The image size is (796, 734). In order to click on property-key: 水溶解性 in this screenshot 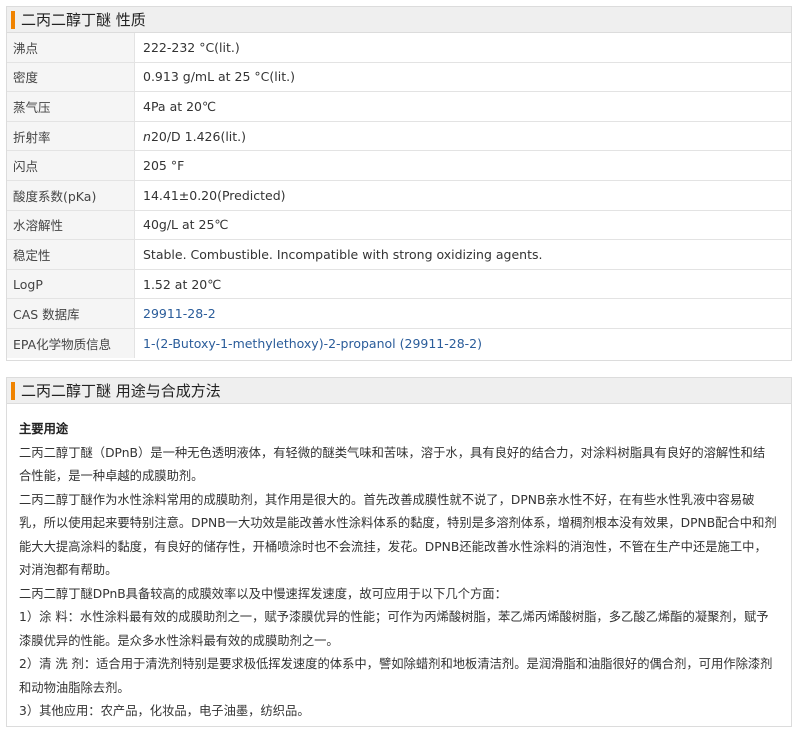, I will do `click(71, 225)`.